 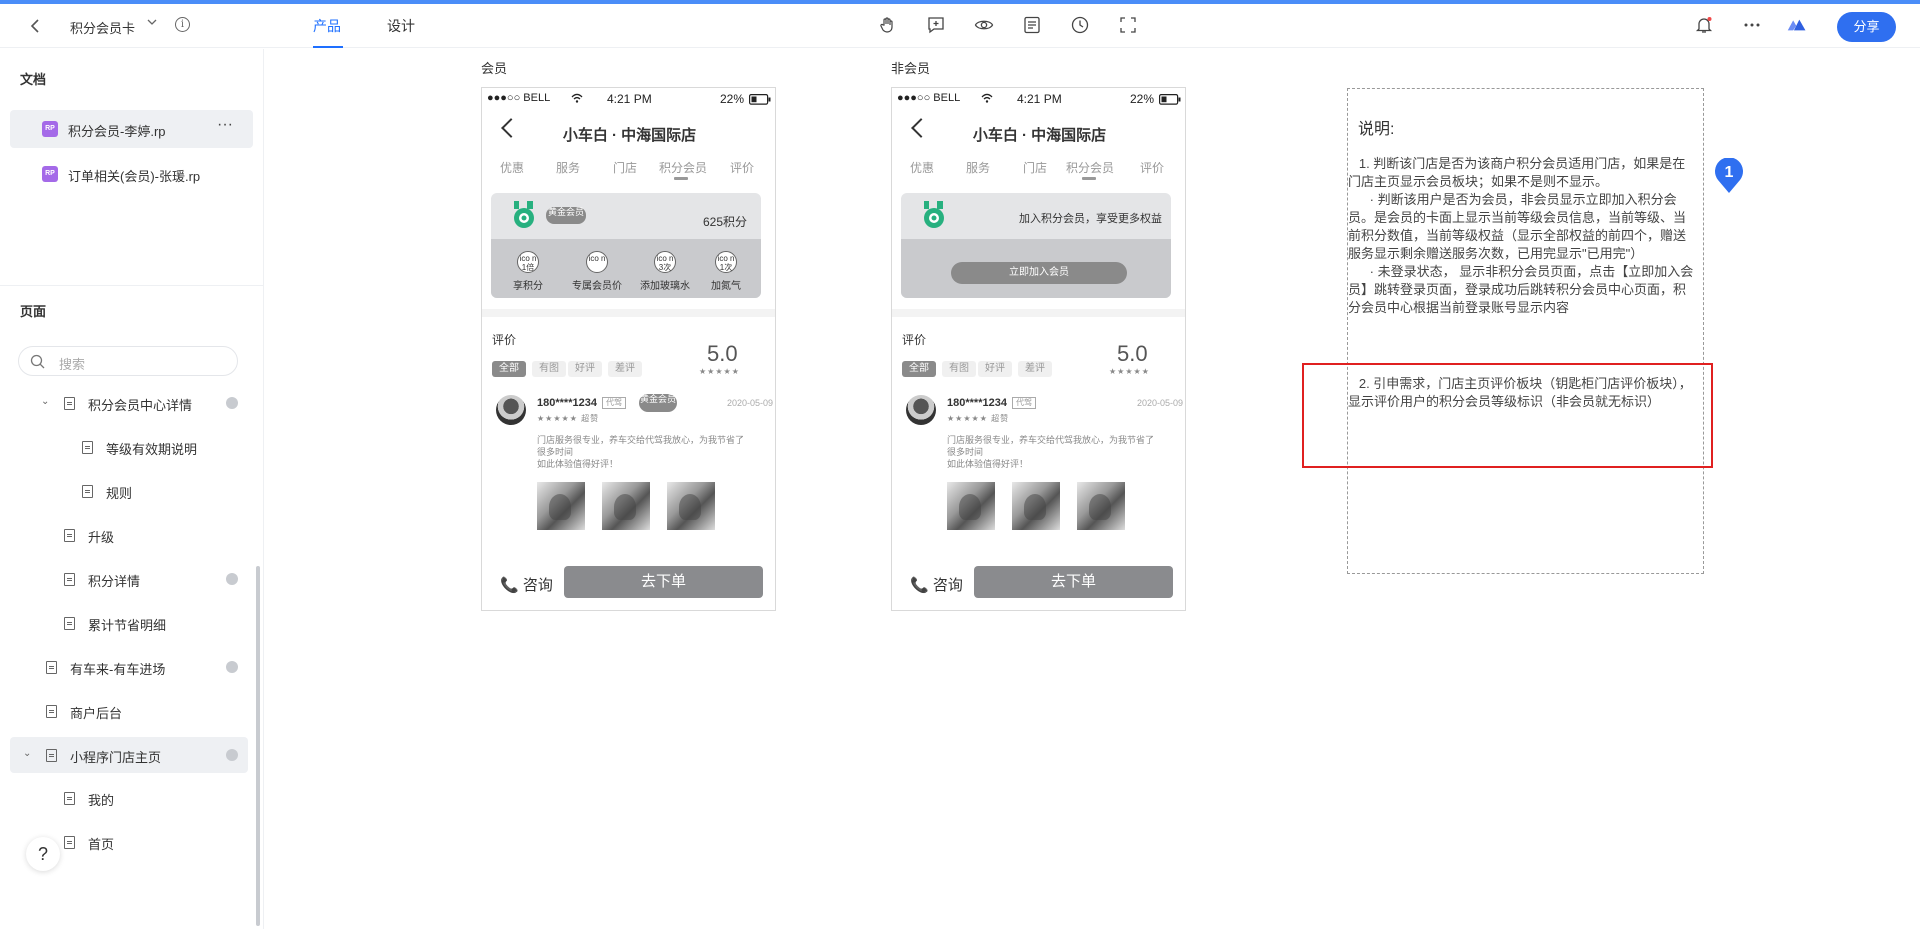 What do you see at coordinates (1032, 25) in the screenshot?
I see `notes-icon` at bounding box center [1032, 25].